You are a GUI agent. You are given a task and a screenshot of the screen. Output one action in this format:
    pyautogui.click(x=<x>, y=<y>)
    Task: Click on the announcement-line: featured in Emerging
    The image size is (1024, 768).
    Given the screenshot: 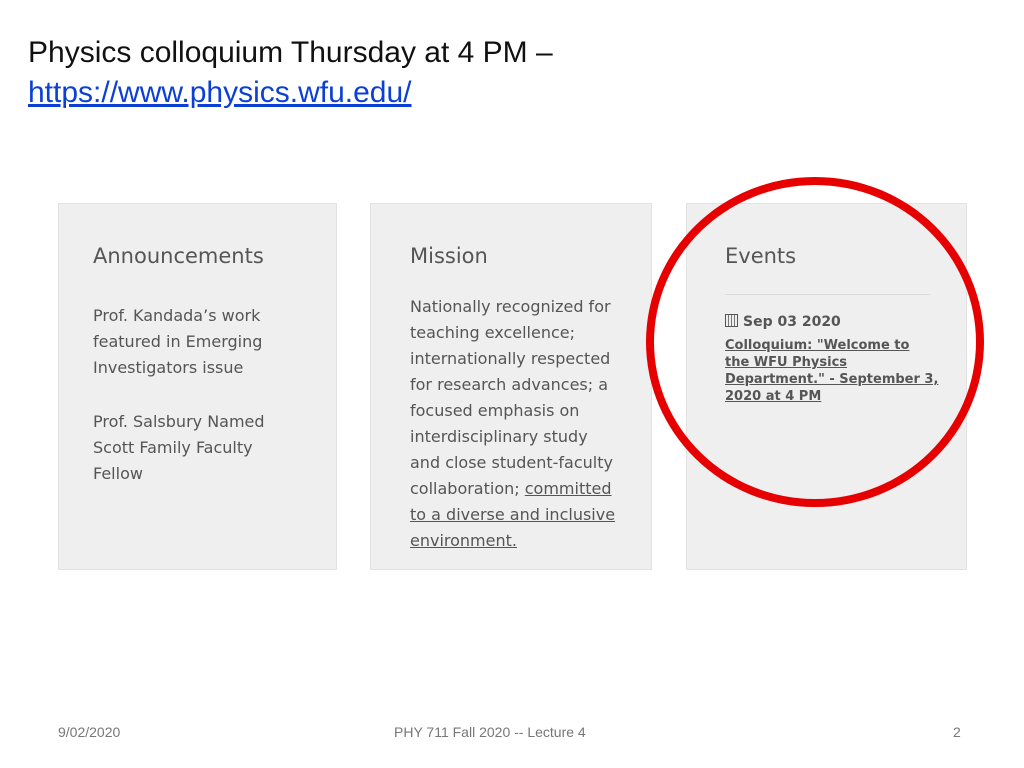 What is the action you would take?
    pyautogui.click(x=178, y=341)
    